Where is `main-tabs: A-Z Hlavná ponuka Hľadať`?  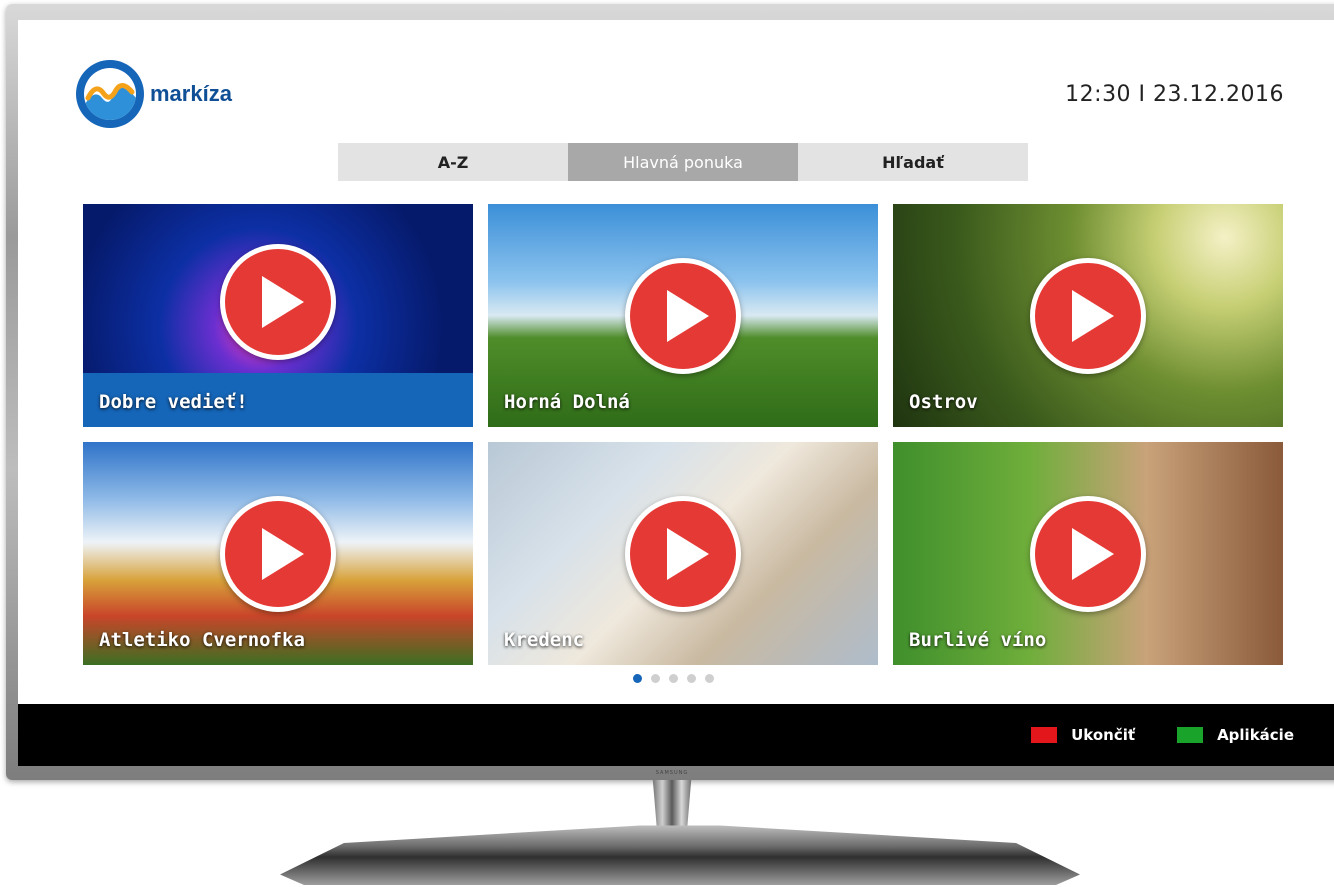 main-tabs: A-Z Hlavná ponuka Hľadať is located at coordinates (683, 162).